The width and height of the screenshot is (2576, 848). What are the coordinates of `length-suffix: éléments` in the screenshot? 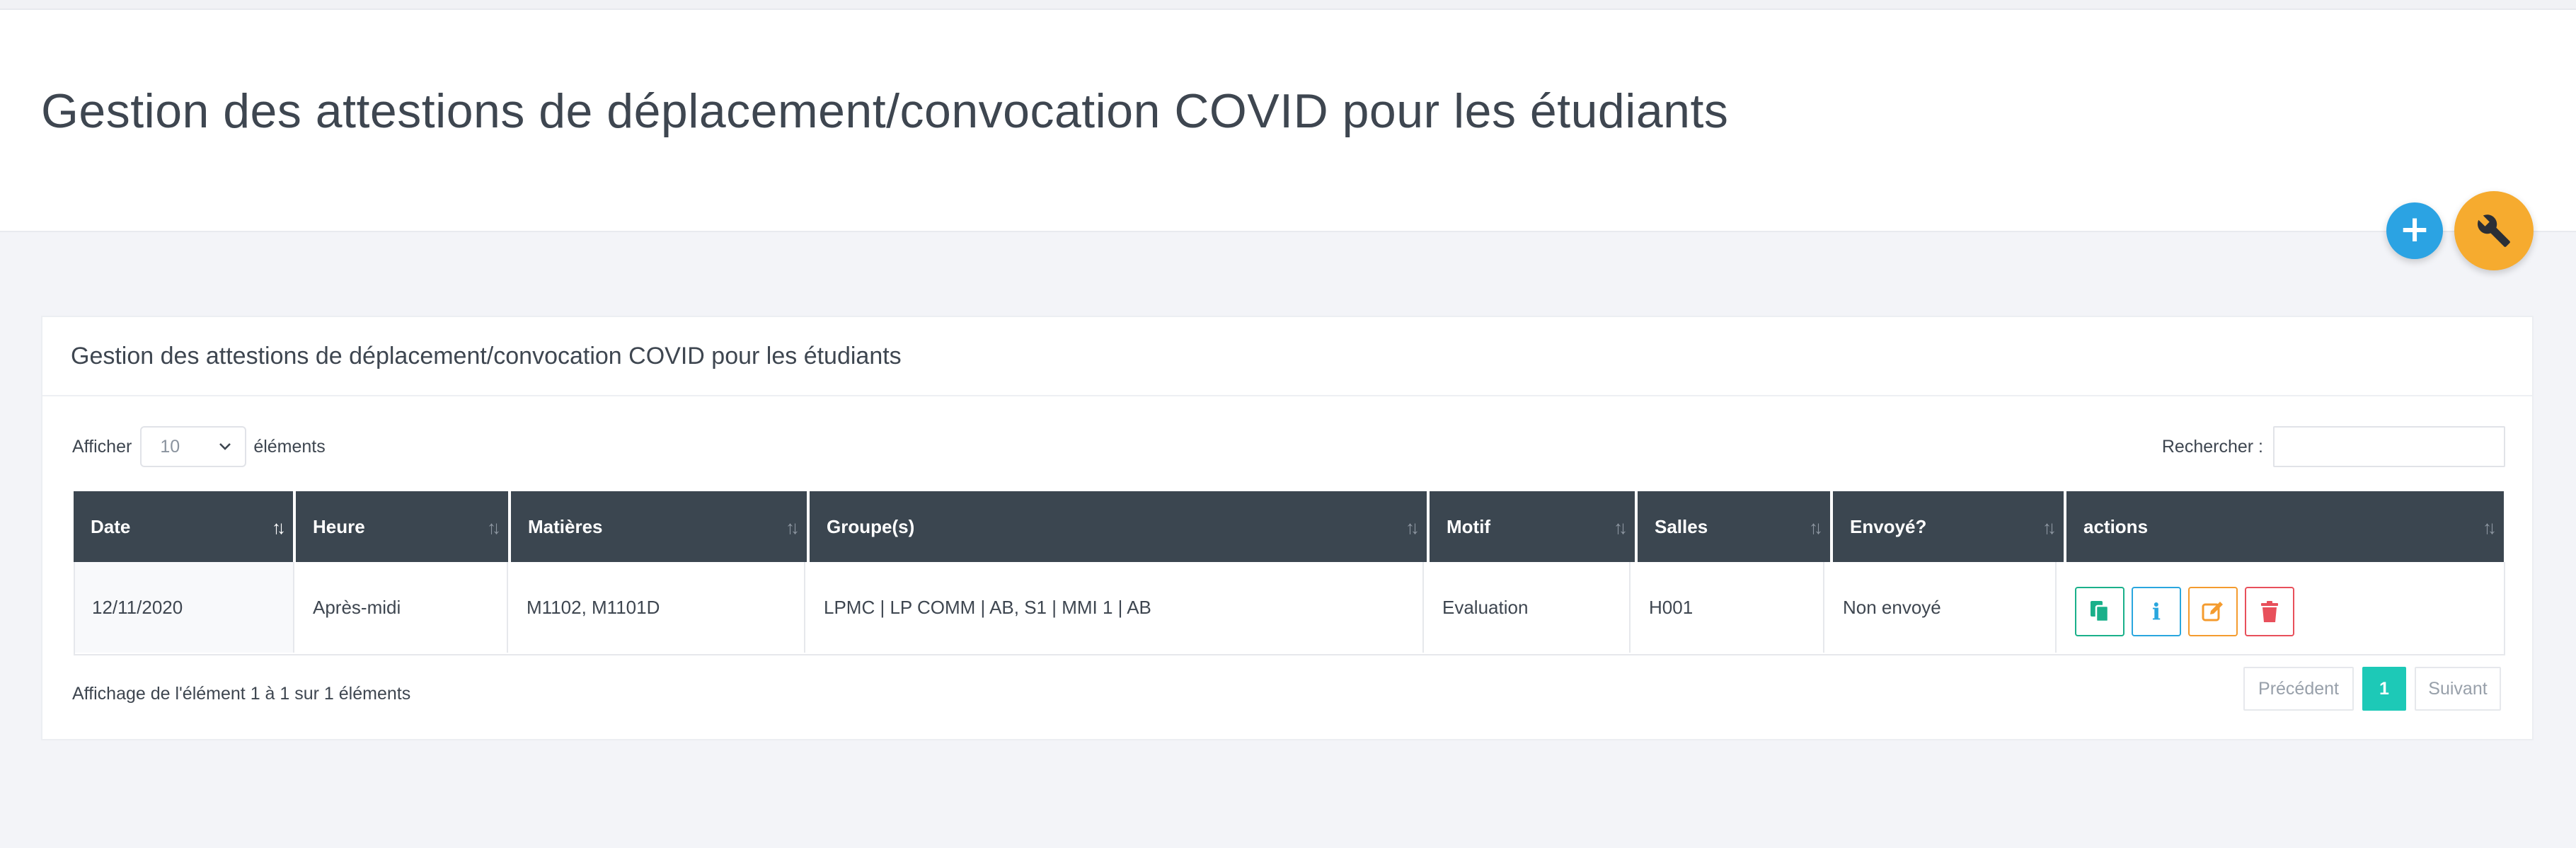 It's located at (289, 446).